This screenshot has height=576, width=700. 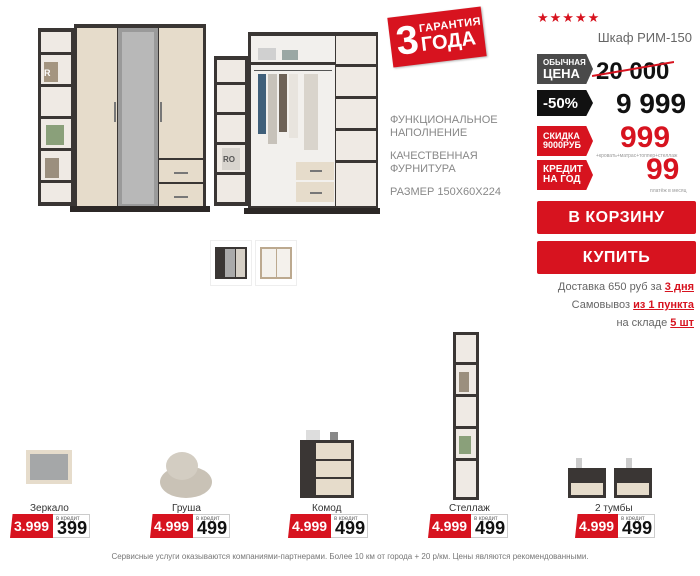 I want to click on guarantee-badge: 3 ГАРАНТИЯ ГОДА, so click(x=437, y=37).